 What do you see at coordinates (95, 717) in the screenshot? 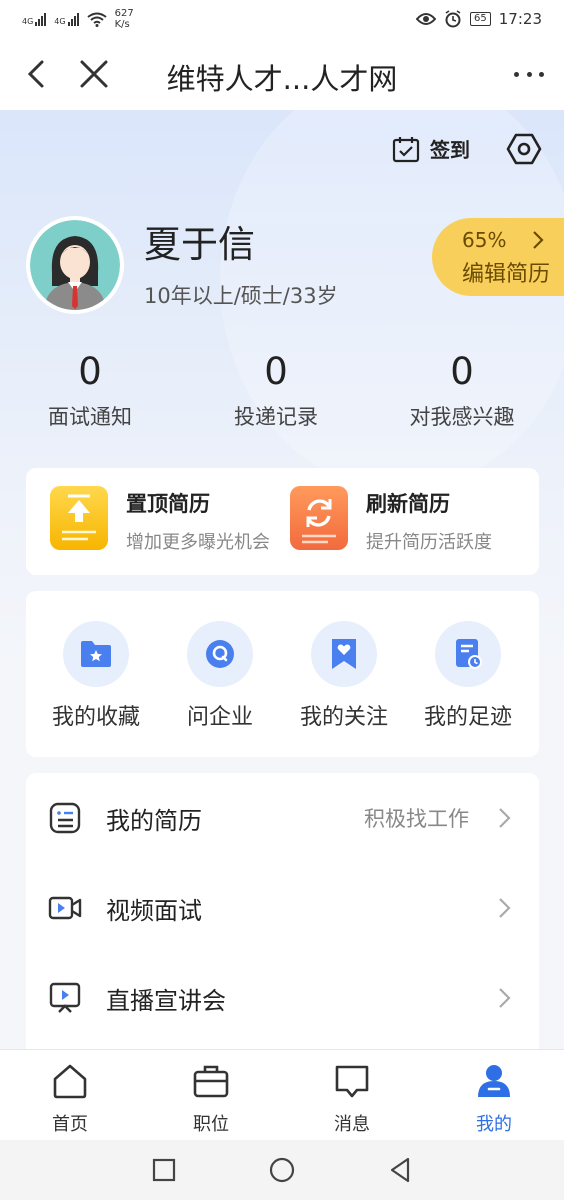
I see `quick-label: 我的收藏` at bounding box center [95, 717].